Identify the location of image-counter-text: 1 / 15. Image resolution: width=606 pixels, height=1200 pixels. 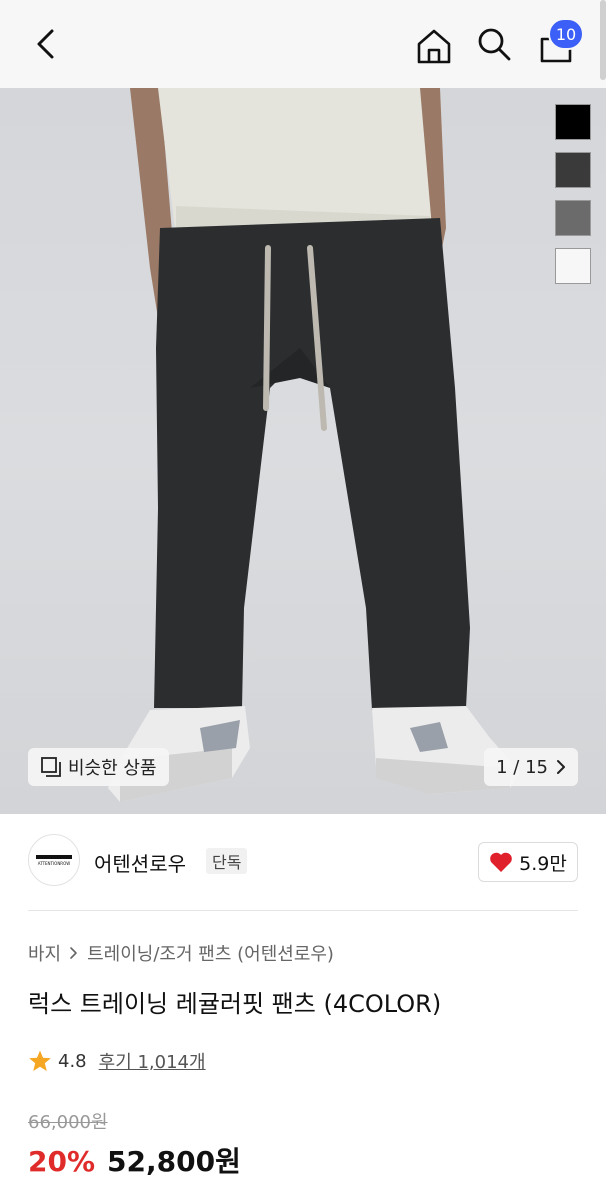
(522, 767).